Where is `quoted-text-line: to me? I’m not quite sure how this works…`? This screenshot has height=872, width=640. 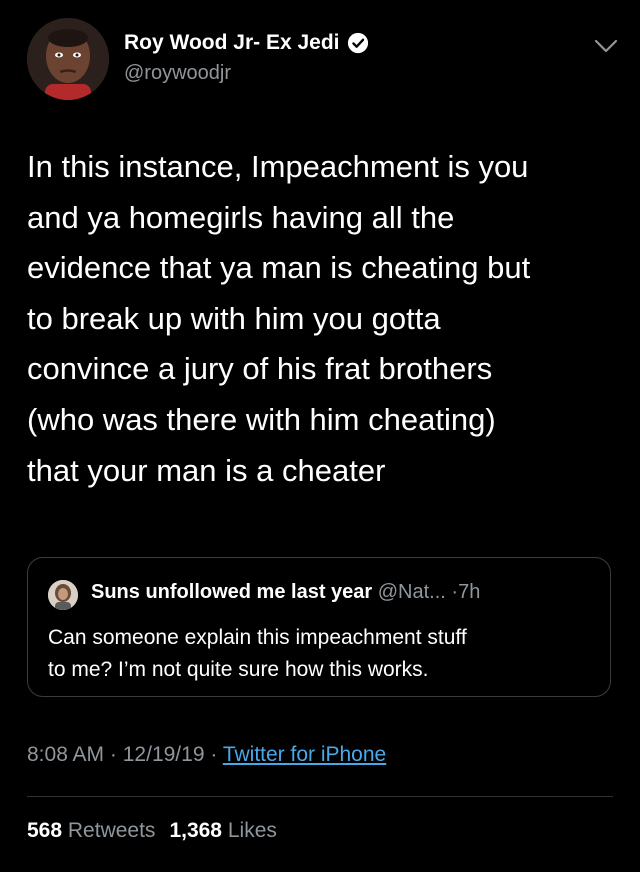
quoted-text-line: to me? I’m not quite sure how this works… is located at coordinates (238, 669).